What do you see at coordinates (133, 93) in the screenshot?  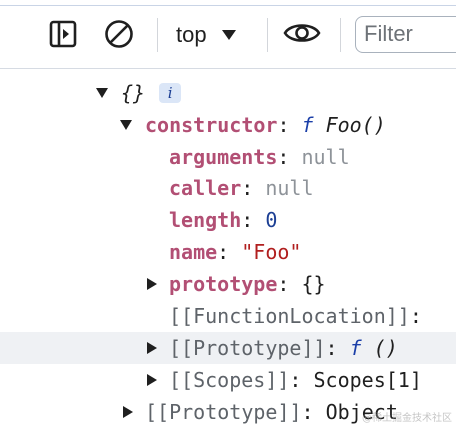 I see `root-object-preview: {}` at bounding box center [133, 93].